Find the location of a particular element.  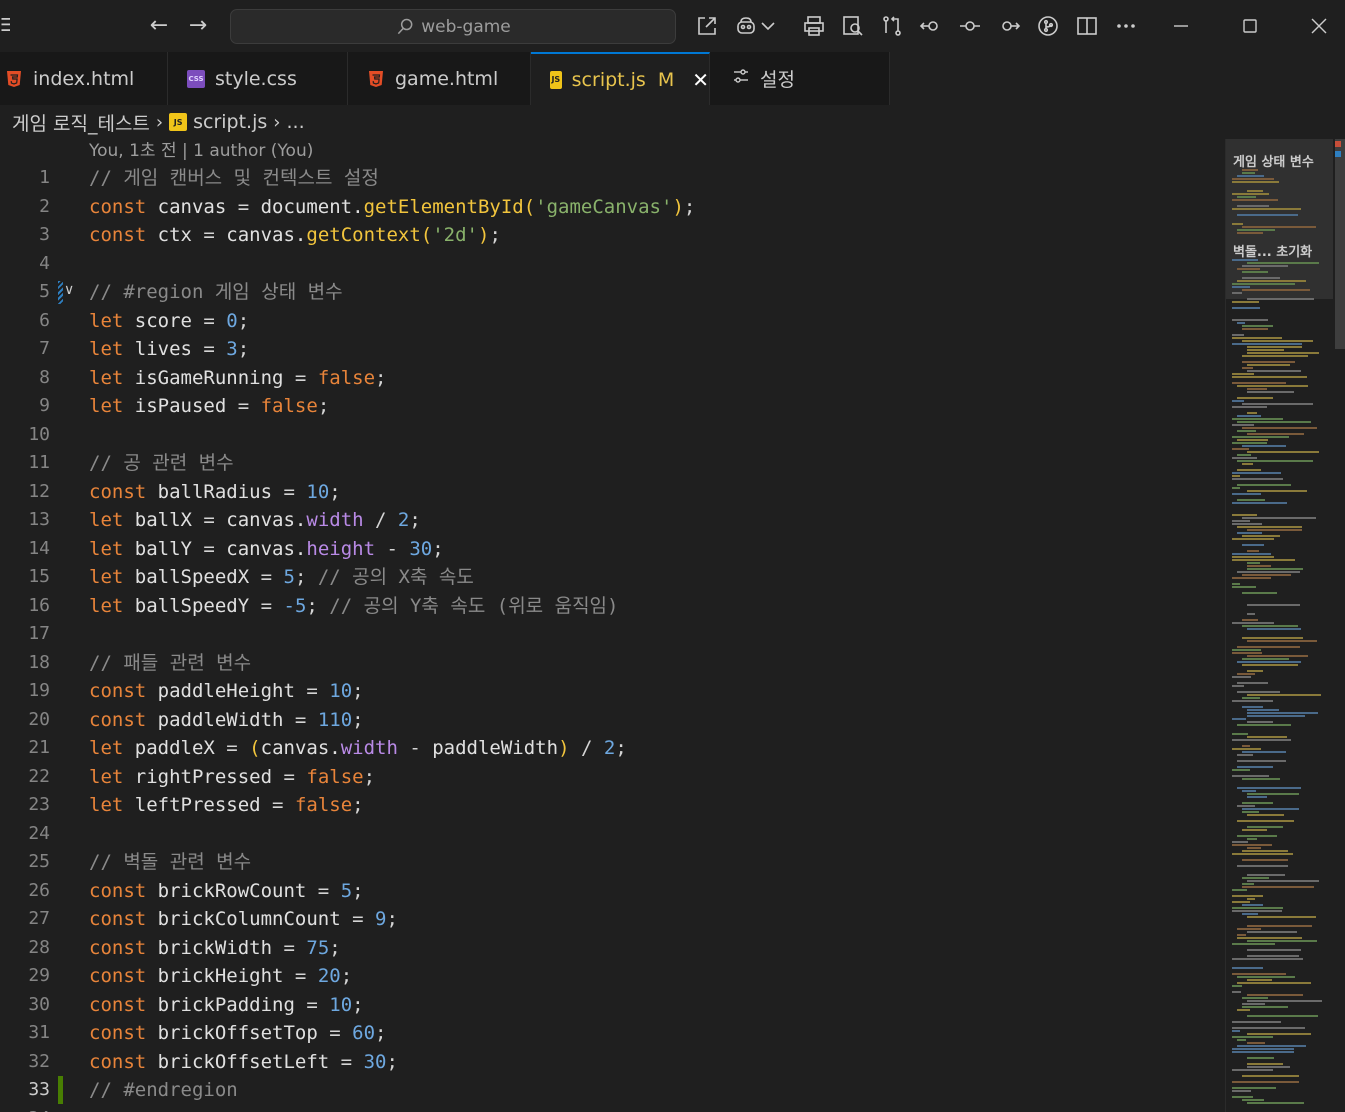

code-line: 8 let isGameRunning = false; is located at coordinates (612, 378).